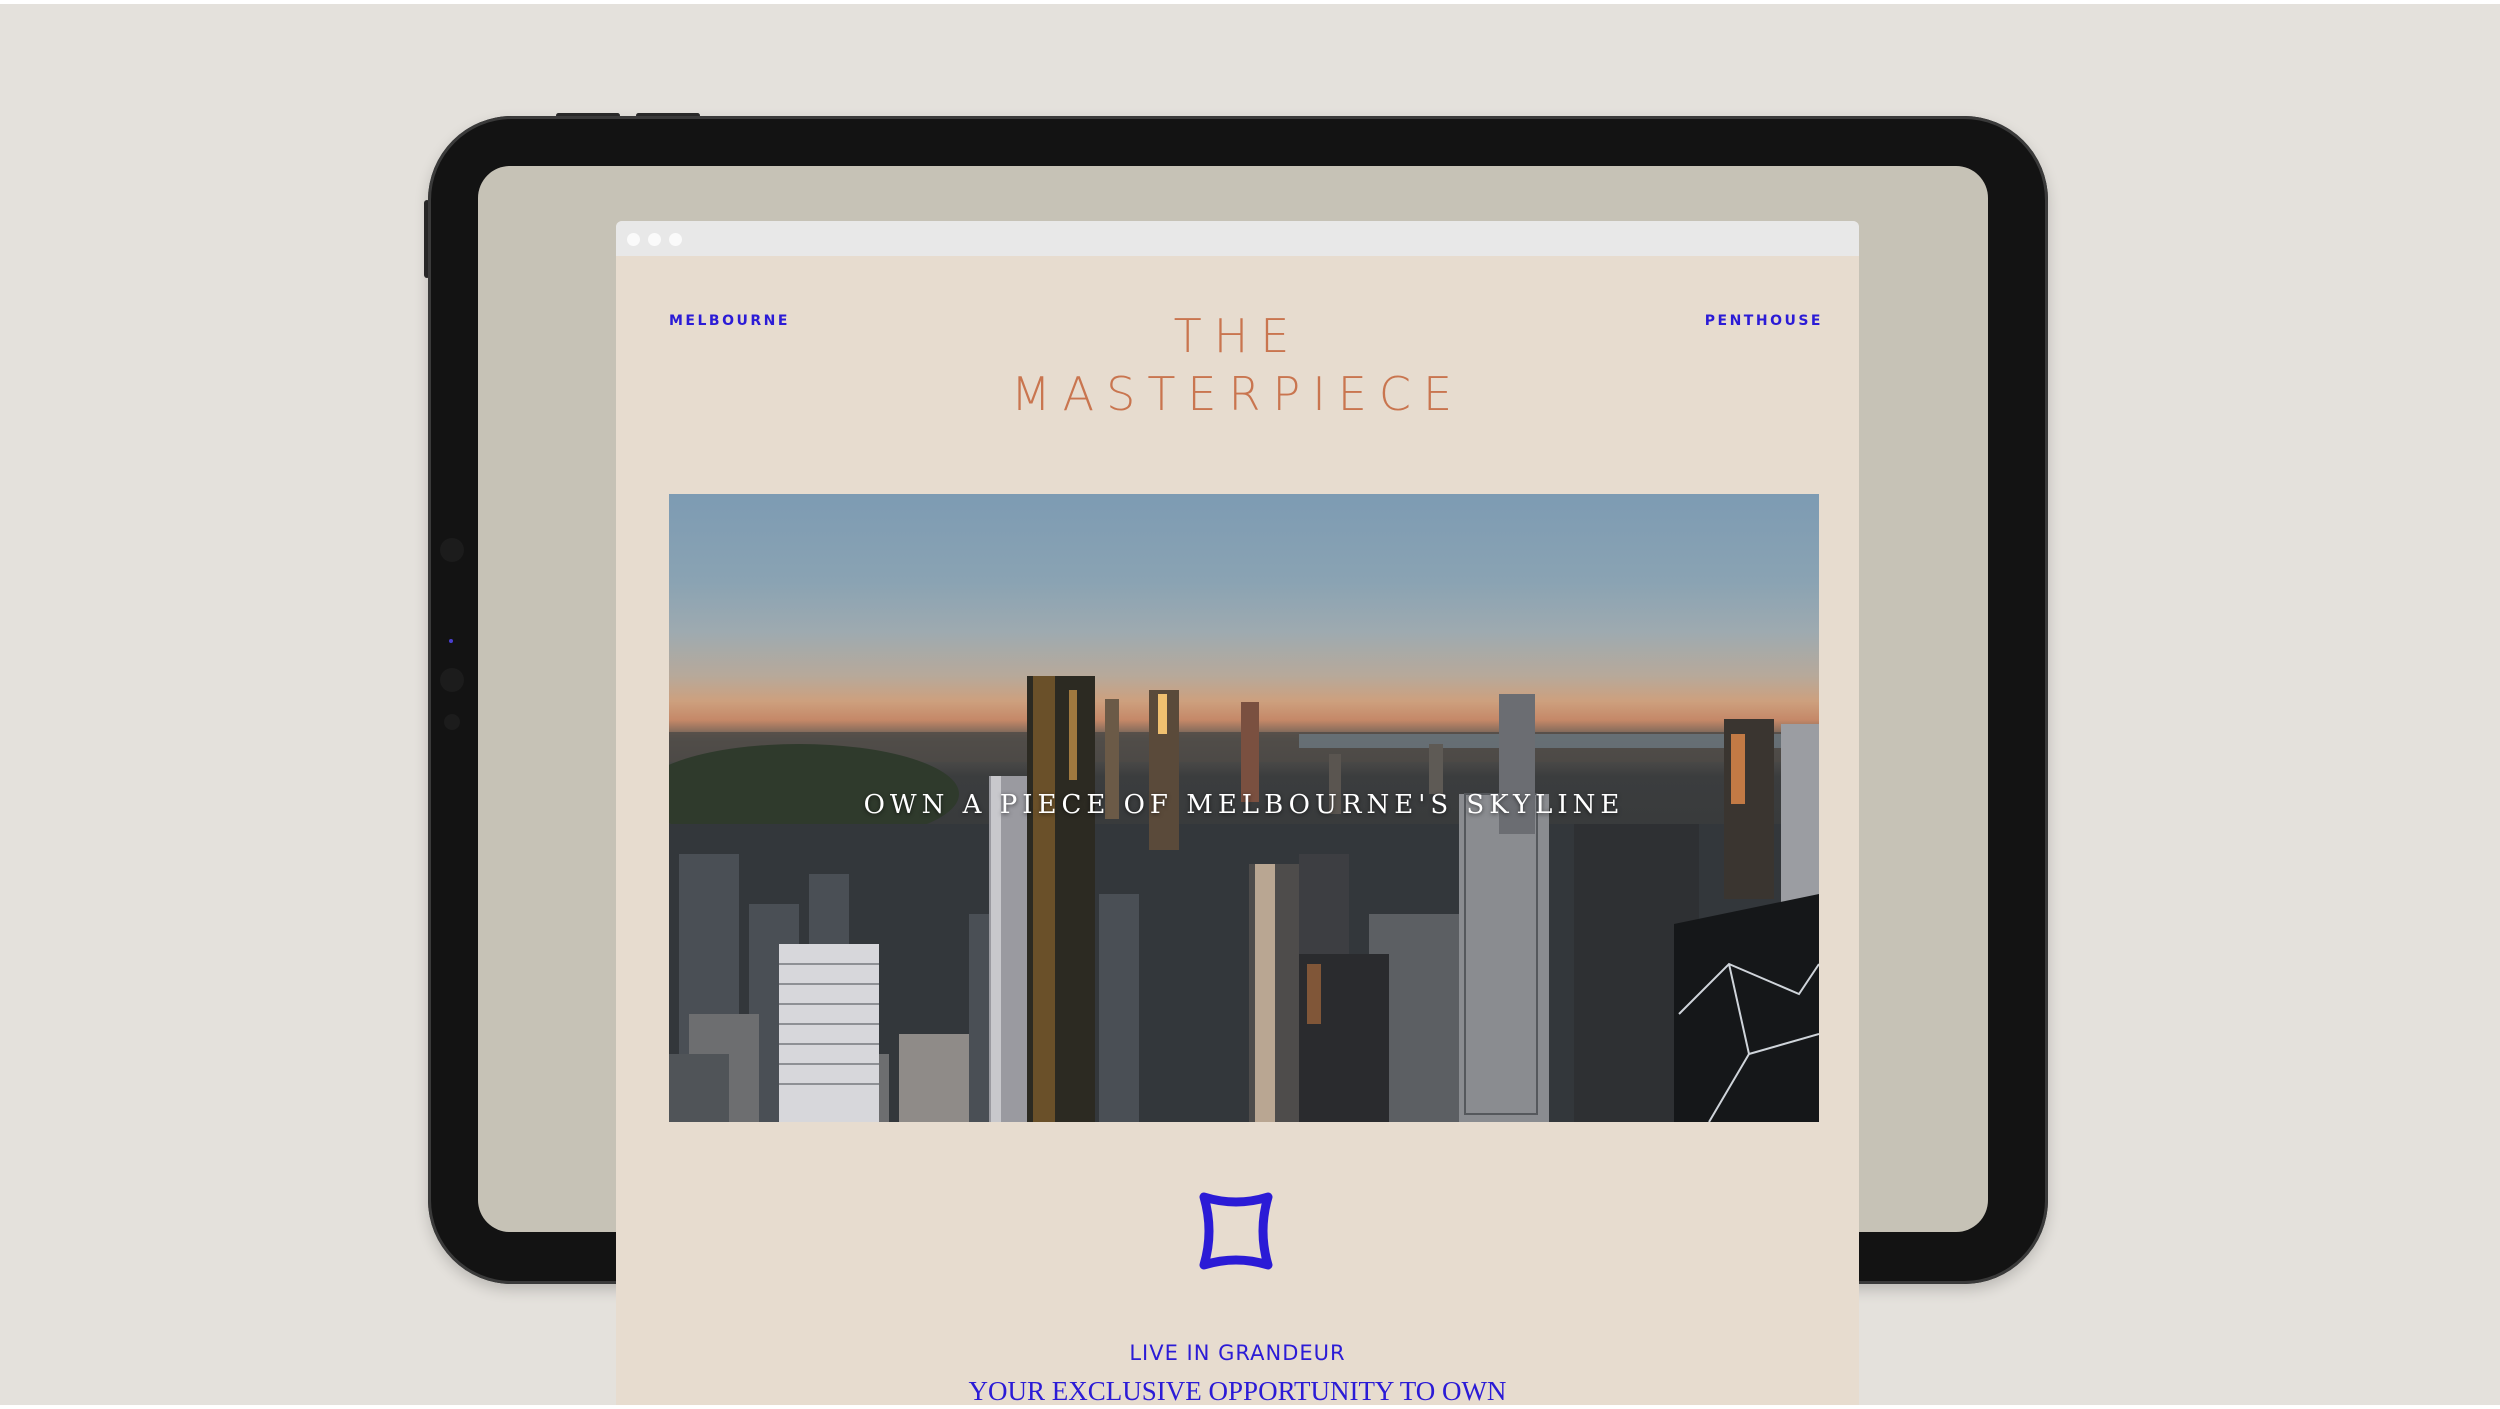 The width and height of the screenshot is (2500, 1409). Describe the element at coordinates (633, 239) in the screenshot. I see `window-close-dot` at that location.